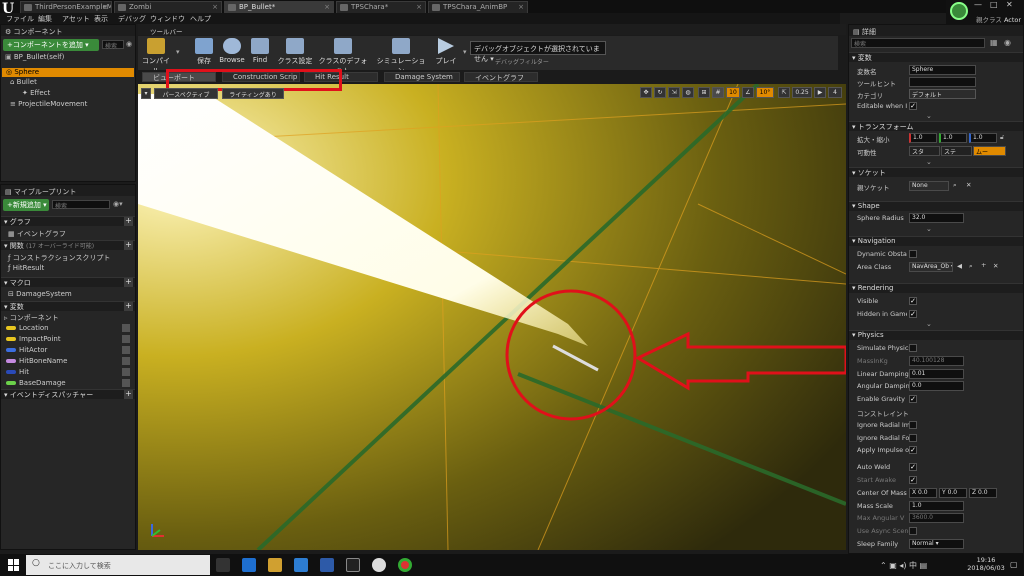 This screenshot has height=576, width=1024. Describe the element at coordinates (936, 206) in the screenshot. I see `section-shape: ▾ Shape` at that location.